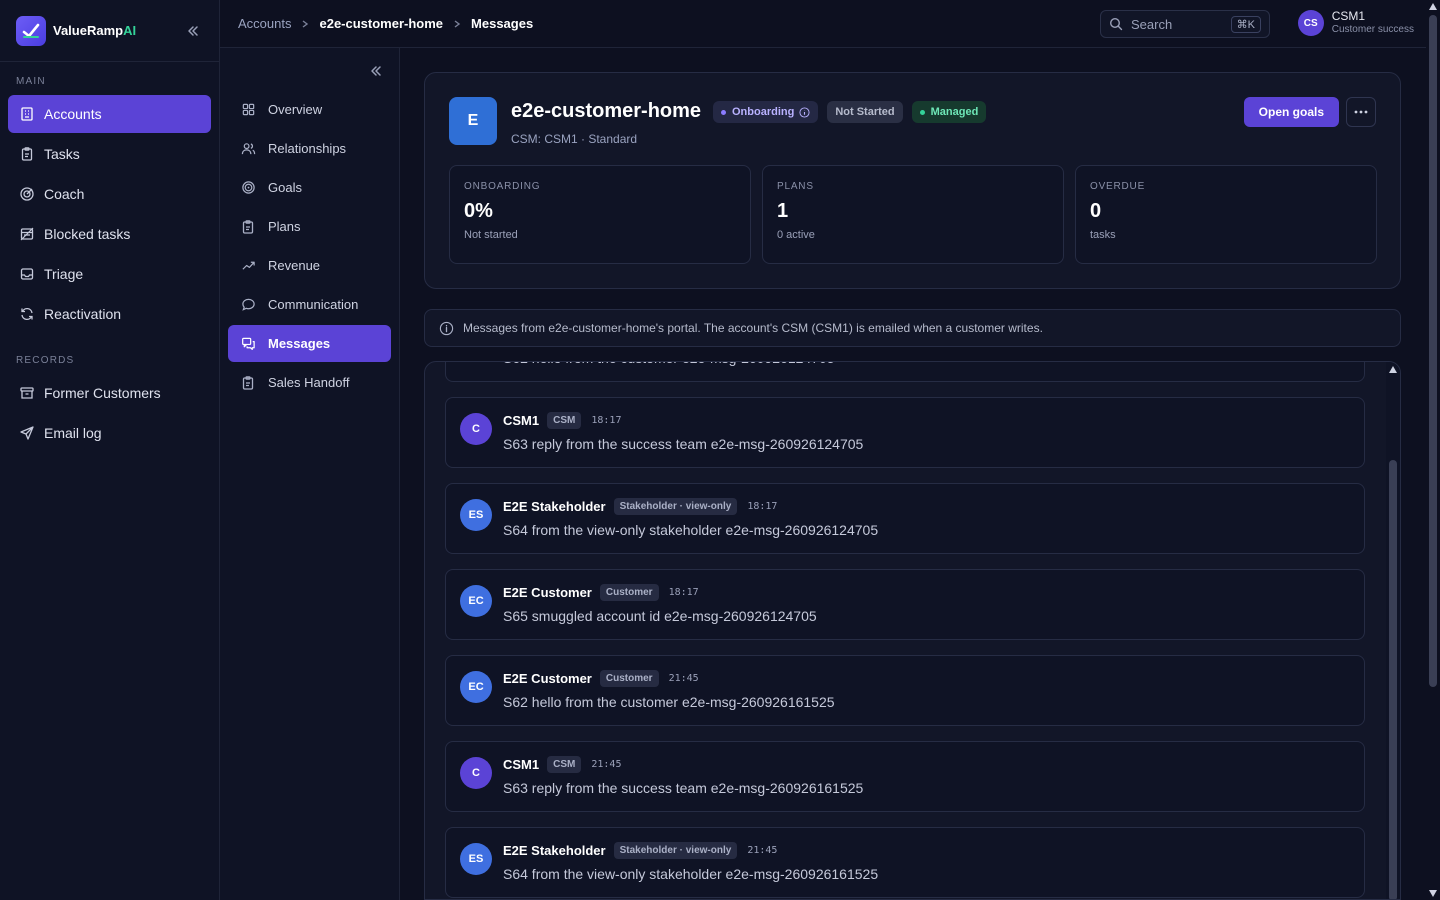 Image resolution: width=1440 pixels, height=900 pixels. I want to click on sidebar-item-coach: Coach, so click(109, 194).